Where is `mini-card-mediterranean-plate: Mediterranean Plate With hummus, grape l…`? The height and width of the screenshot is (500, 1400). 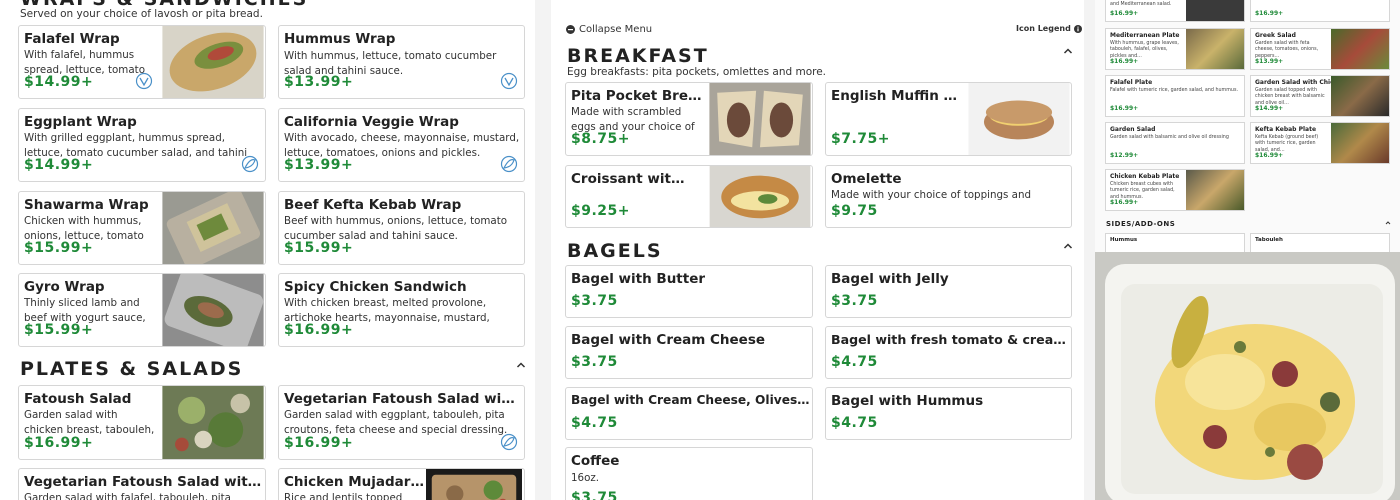
mini-card-mediterranean-plate: Mediterranean Plate With hummus, grape l… is located at coordinates (1175, 49).